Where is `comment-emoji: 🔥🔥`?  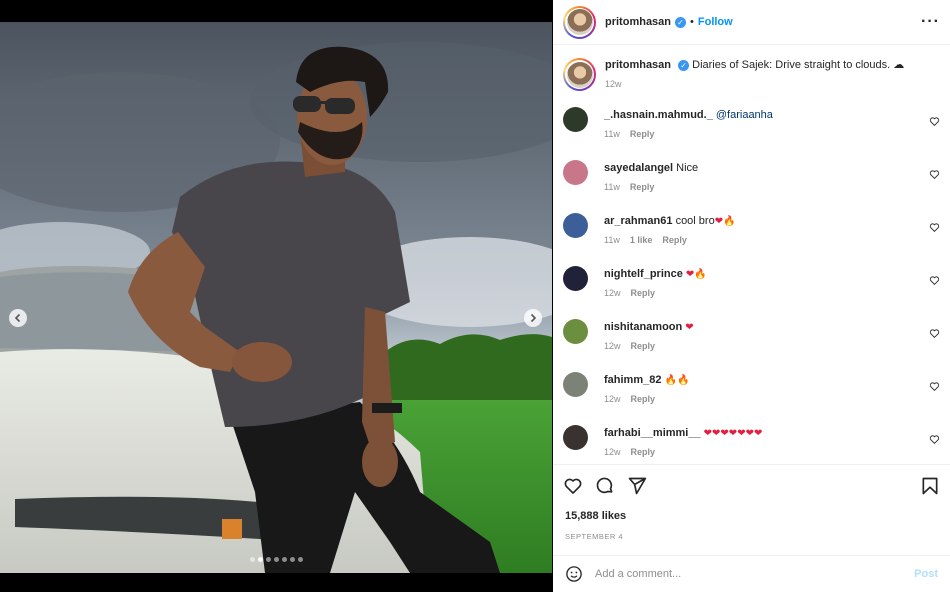
comment-emoji: 🔥🔥 is located at coordinates (677, 380).